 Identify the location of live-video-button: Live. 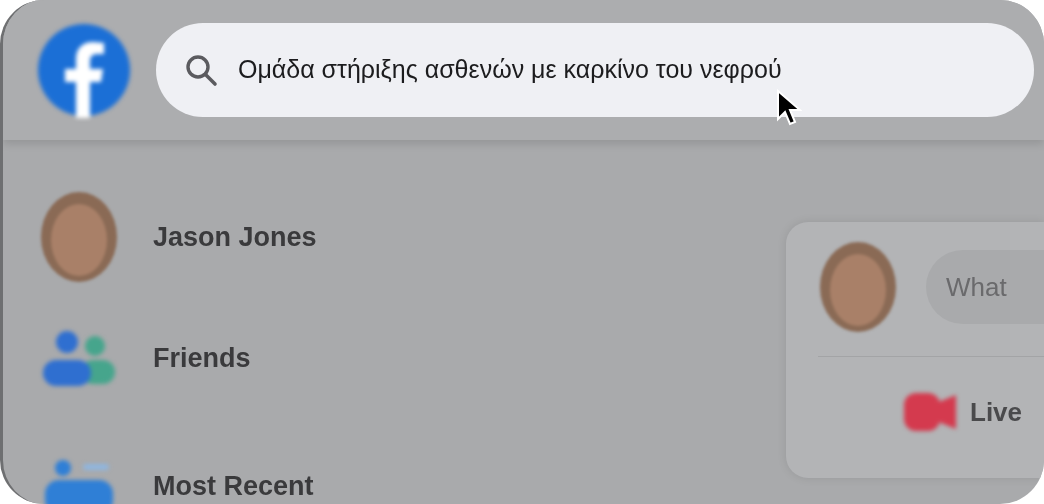
(996, 412).